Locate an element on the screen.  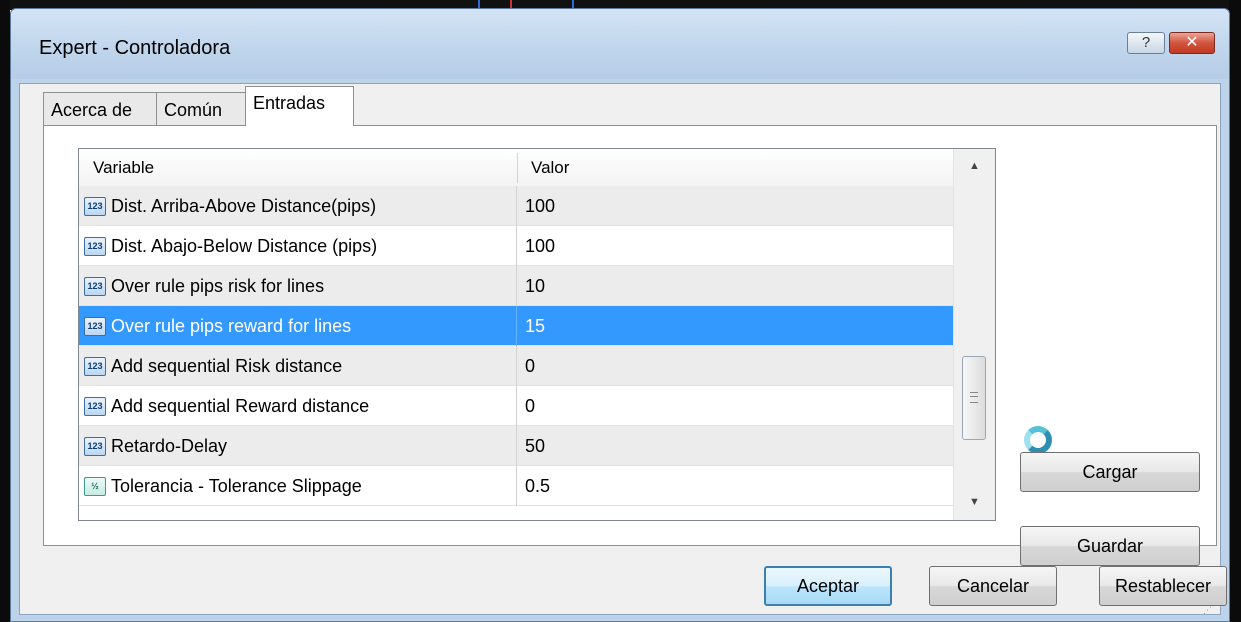
value-cell: 50 is located at coordinates (535, 446).